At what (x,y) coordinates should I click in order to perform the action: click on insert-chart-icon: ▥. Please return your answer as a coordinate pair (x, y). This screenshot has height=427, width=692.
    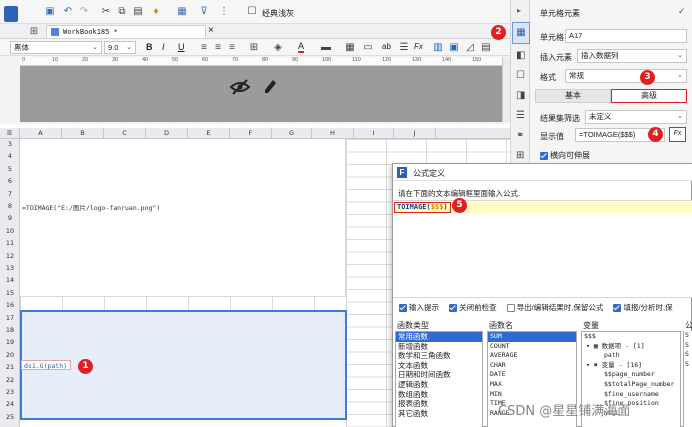
    Looking at the image, I should click on (438, 48).